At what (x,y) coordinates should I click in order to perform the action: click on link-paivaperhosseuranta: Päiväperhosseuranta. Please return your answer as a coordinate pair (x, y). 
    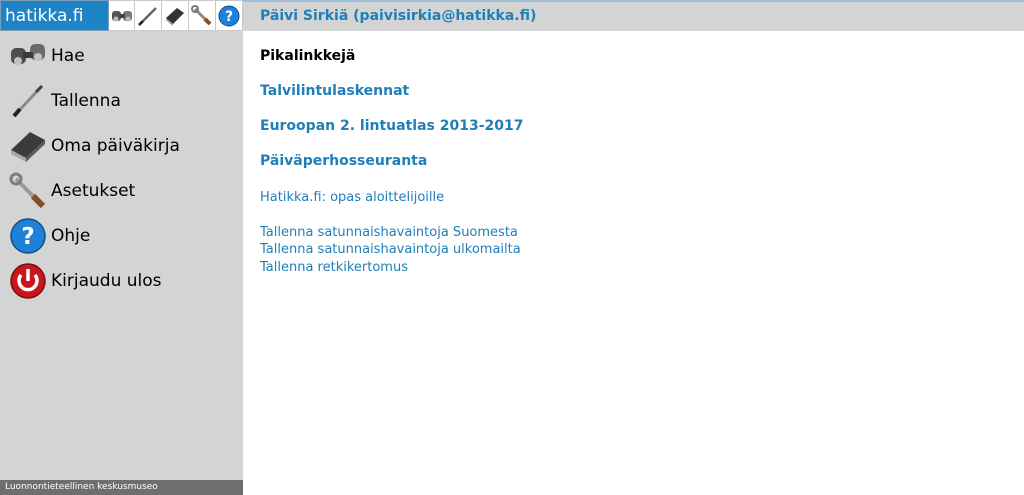
    Looking at the image, I should click on (630, 162).